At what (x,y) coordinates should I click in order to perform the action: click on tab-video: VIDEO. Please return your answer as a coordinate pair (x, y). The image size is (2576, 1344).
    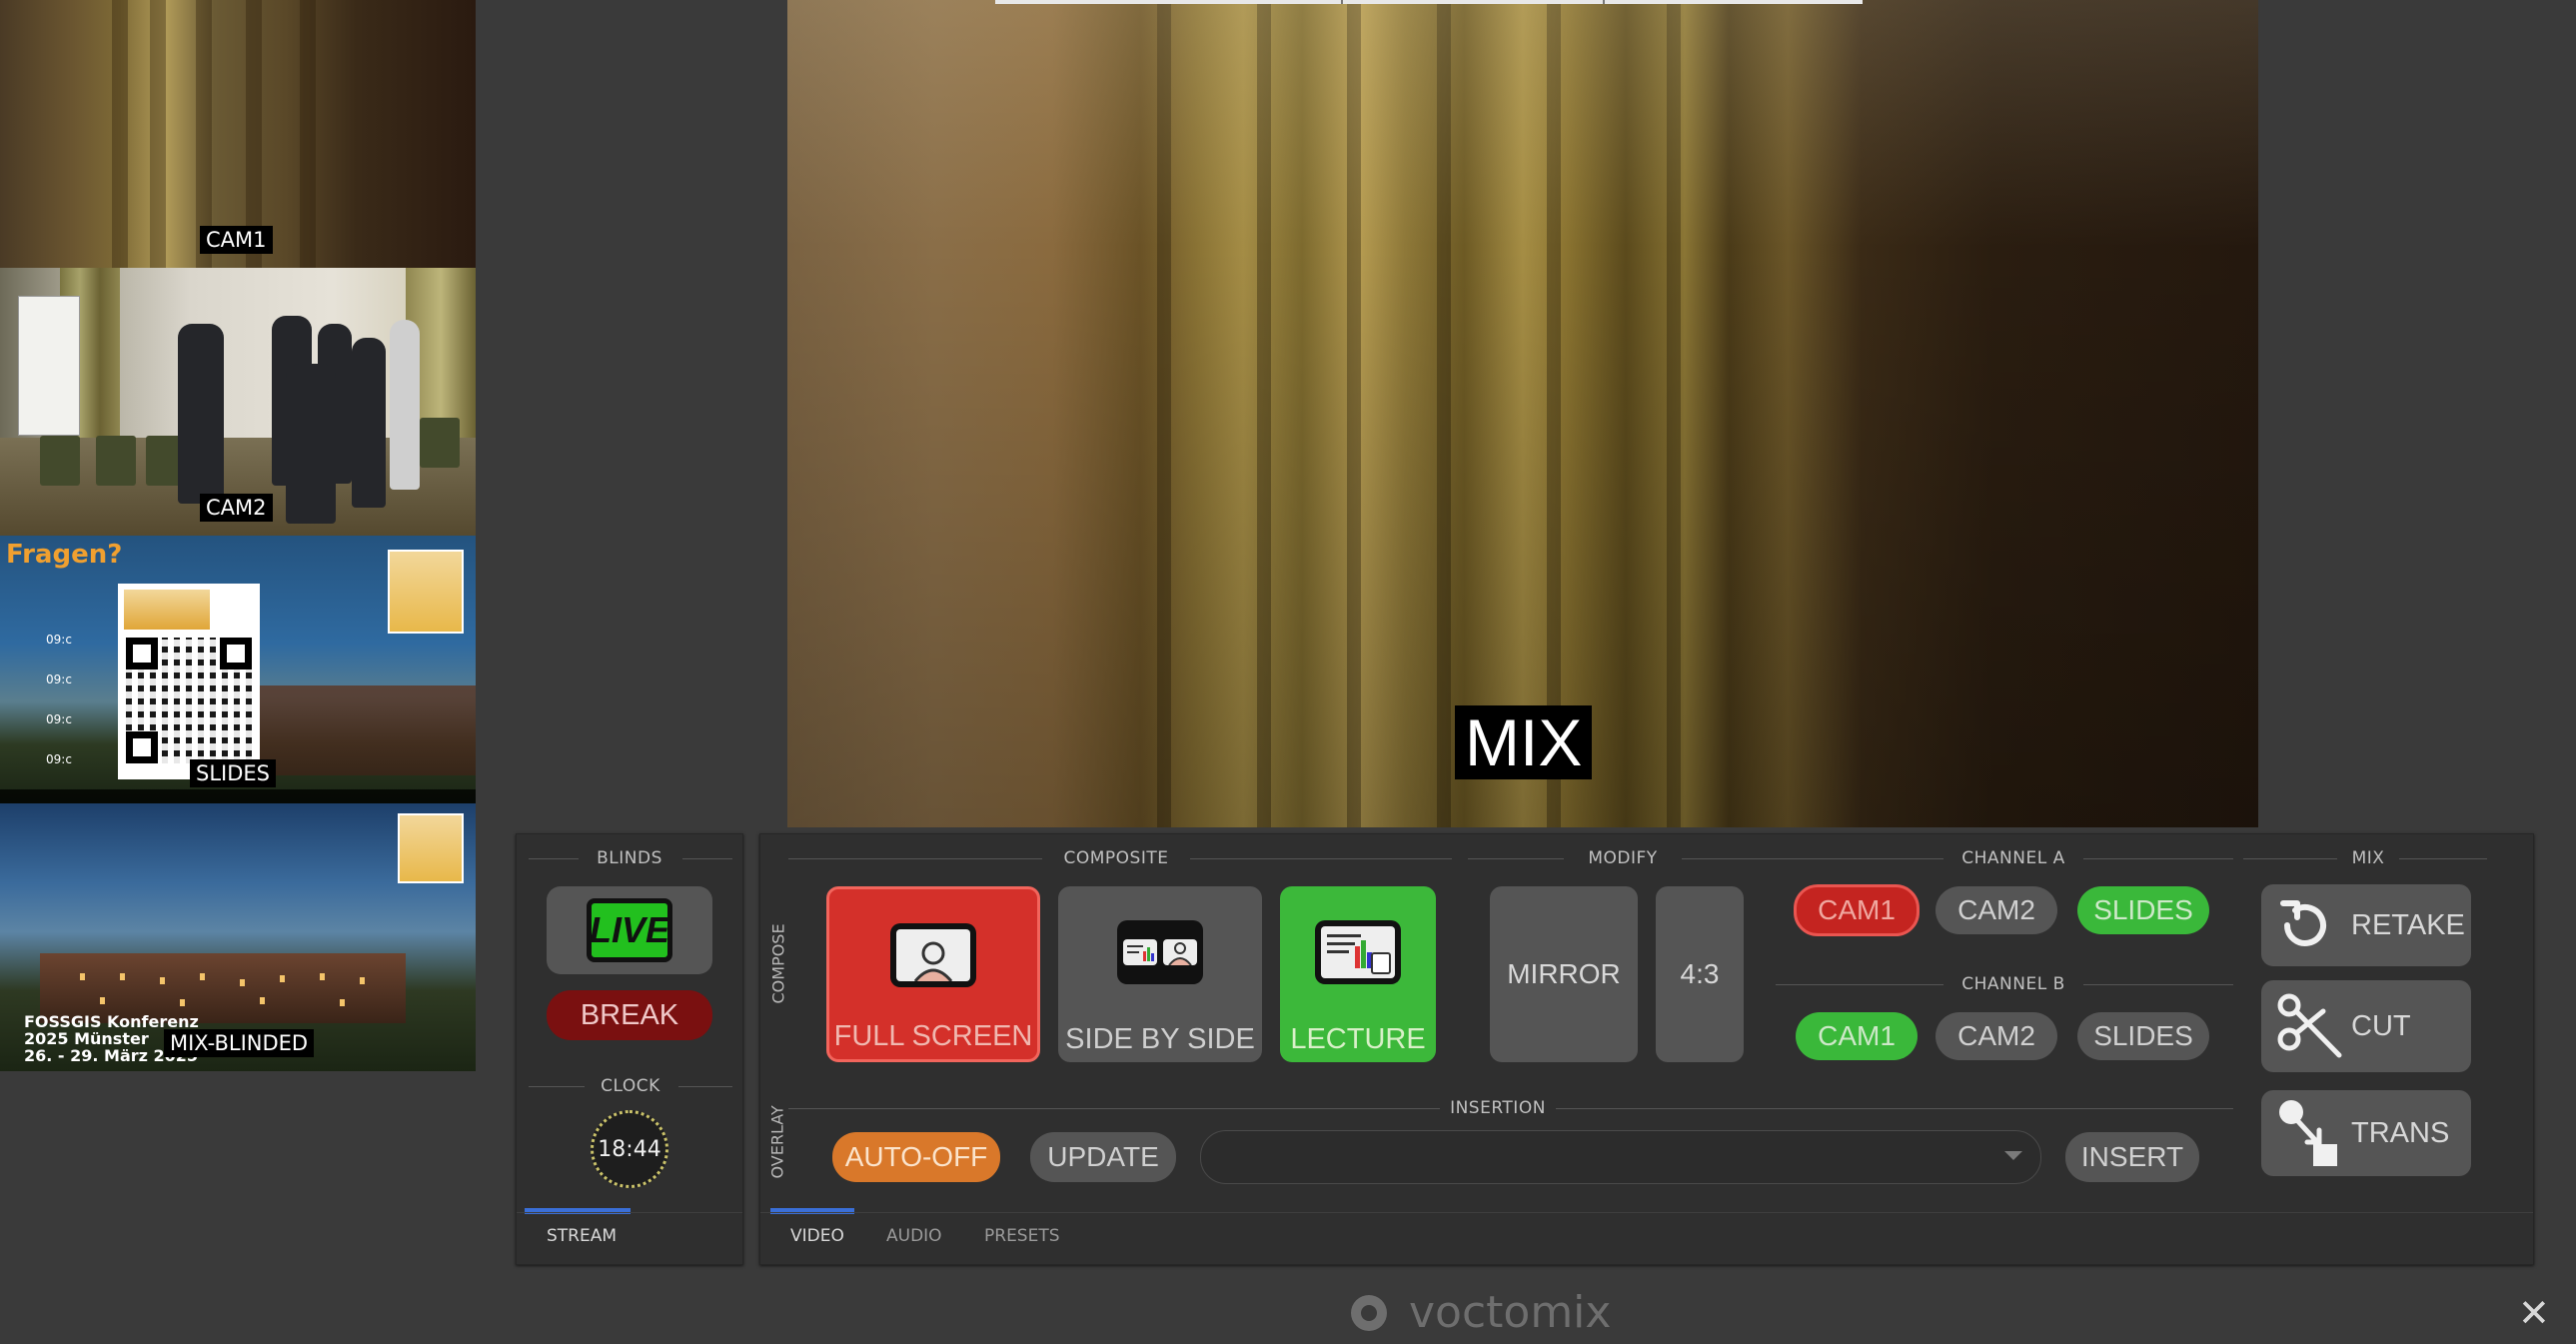
    Looking at the image, I should click on (817, 1236).